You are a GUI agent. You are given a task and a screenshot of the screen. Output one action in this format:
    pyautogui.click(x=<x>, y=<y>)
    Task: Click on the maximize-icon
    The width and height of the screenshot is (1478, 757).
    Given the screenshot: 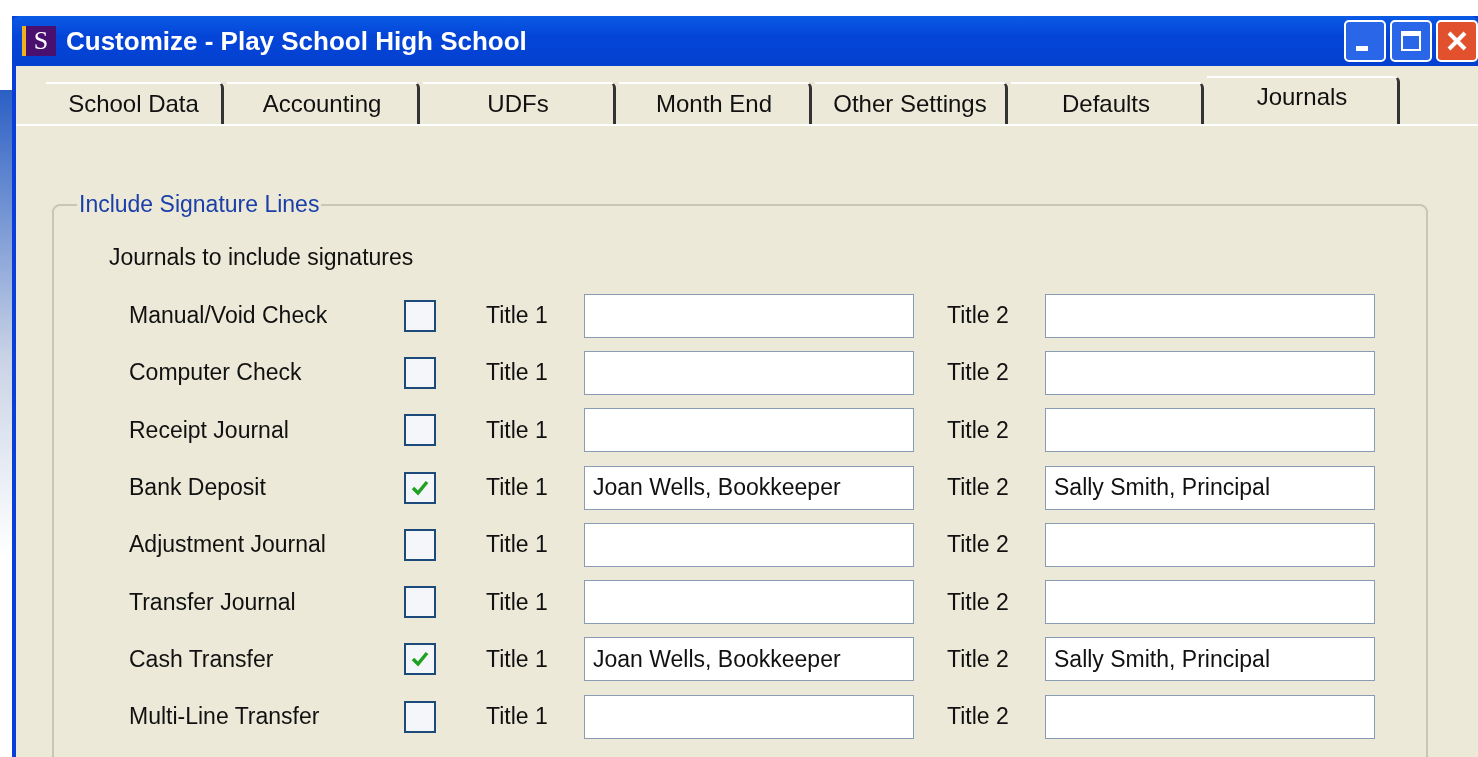 What is the action you would take?
    pyautogui.click(x=1411, y=41)
    